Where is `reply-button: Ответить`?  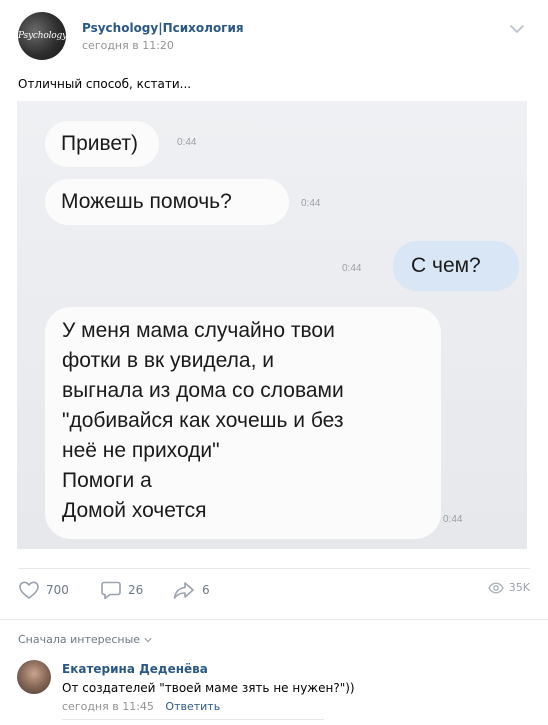
reply-button: Ответить is located at coordinates (192, 706).